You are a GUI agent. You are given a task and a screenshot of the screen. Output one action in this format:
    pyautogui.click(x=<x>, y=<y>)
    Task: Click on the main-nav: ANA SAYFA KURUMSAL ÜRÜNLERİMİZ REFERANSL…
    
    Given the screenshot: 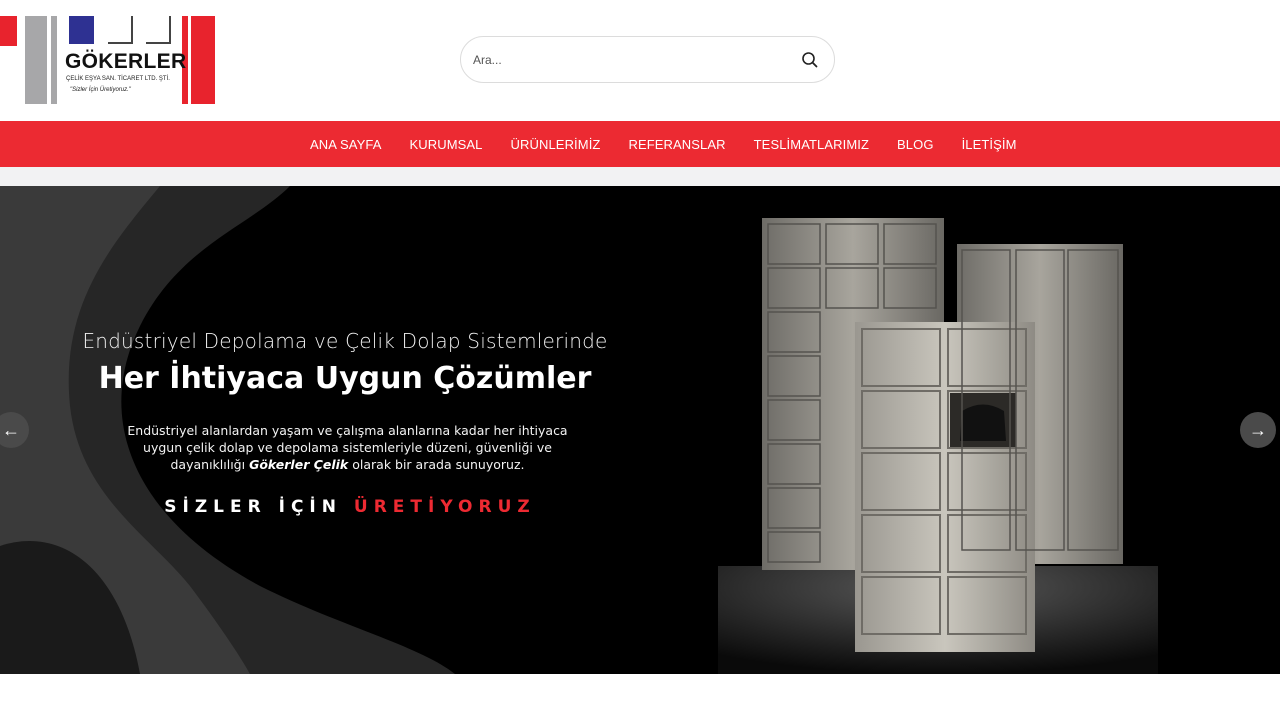 What is the action you would take?
    pyautogui.click(x=640, y=144)
    